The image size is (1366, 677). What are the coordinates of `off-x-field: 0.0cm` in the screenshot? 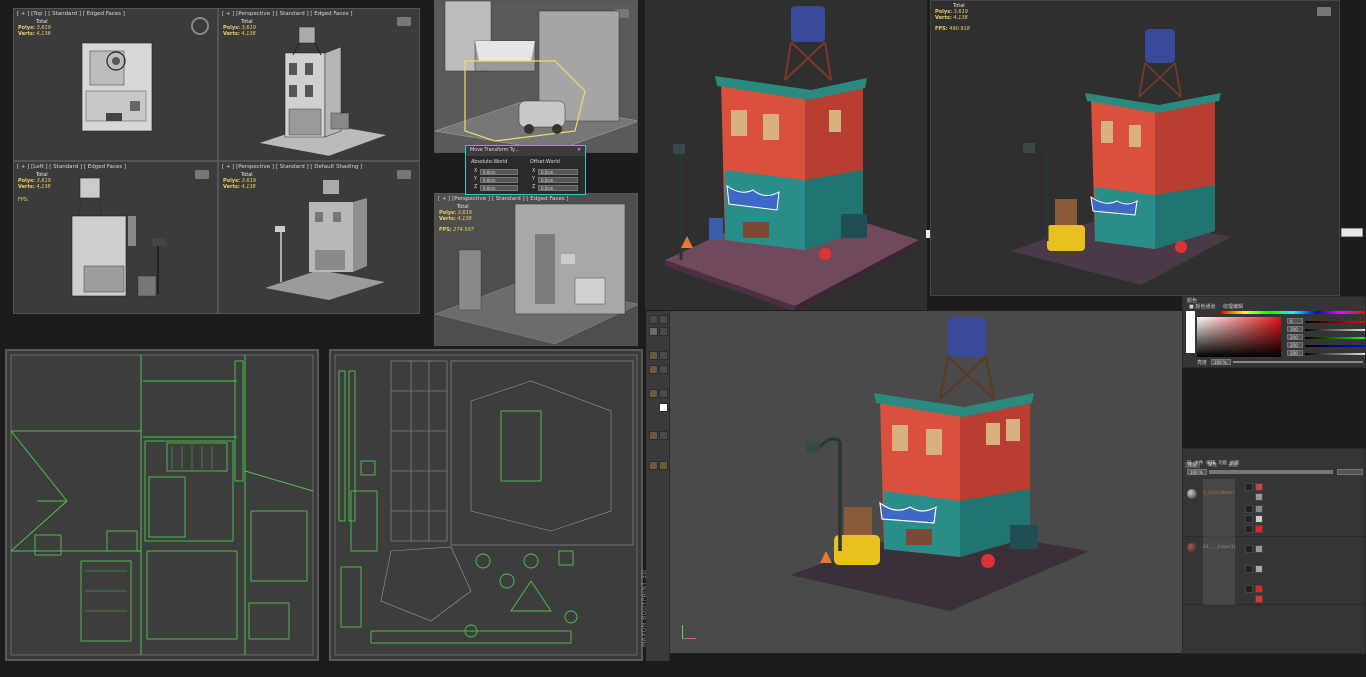 It's located at (558, 172).